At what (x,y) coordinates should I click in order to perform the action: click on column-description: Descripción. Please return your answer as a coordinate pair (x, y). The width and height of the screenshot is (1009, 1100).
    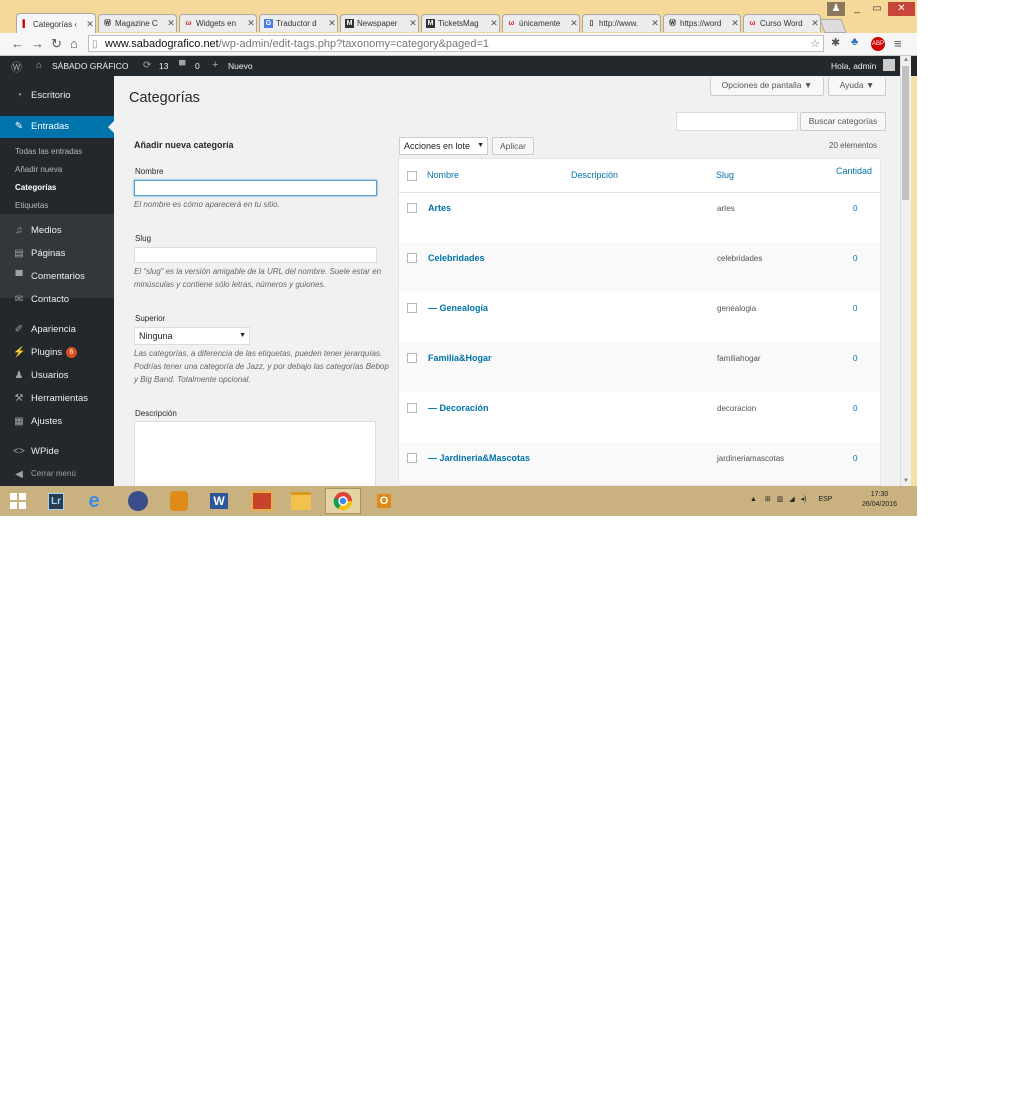
    Looking at the image, I should click on (594, 175).